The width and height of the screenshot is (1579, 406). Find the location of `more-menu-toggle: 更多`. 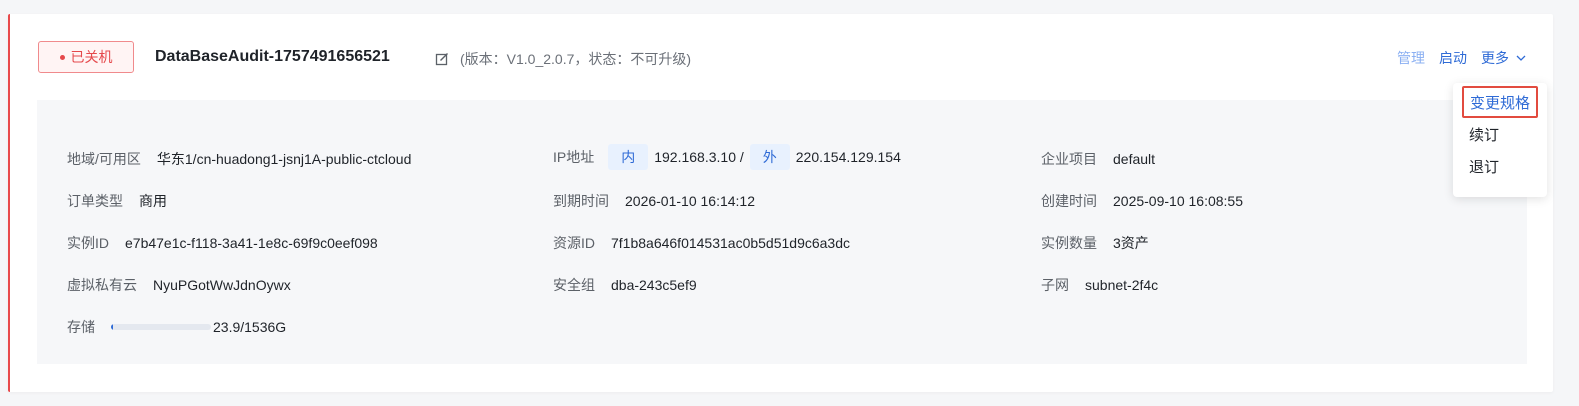

more-menu-toggle: 更多 is located at coordinates (1504, 58).